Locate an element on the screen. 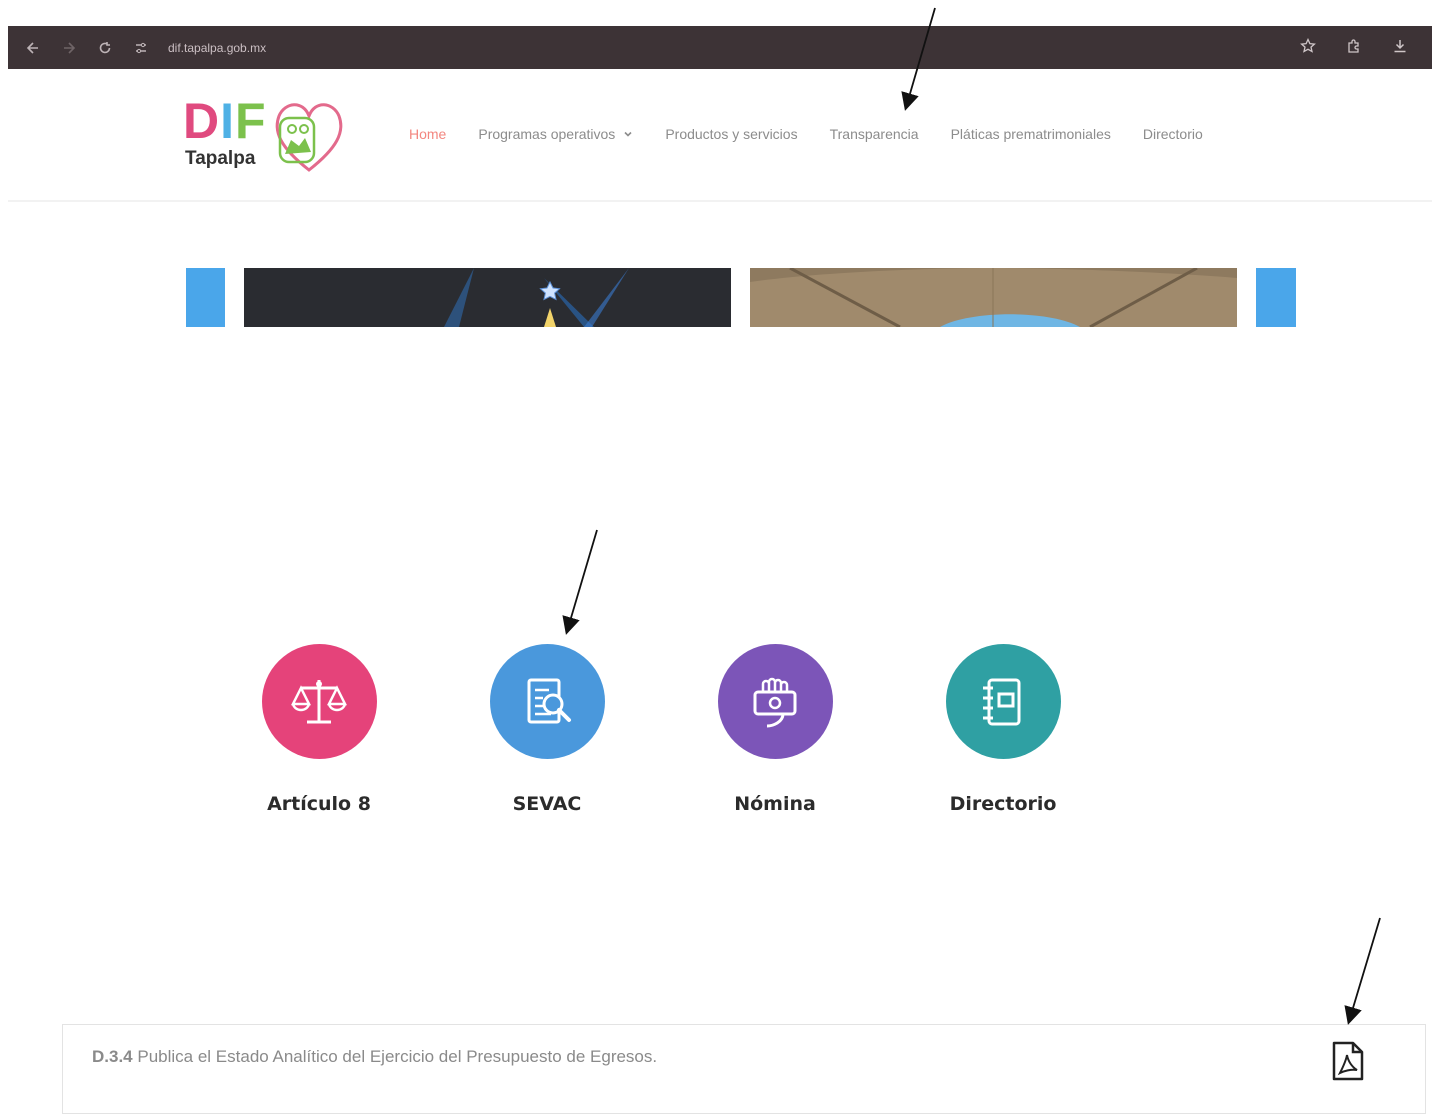  logo-town: Tapalpa is located at coordinates (220, 158).